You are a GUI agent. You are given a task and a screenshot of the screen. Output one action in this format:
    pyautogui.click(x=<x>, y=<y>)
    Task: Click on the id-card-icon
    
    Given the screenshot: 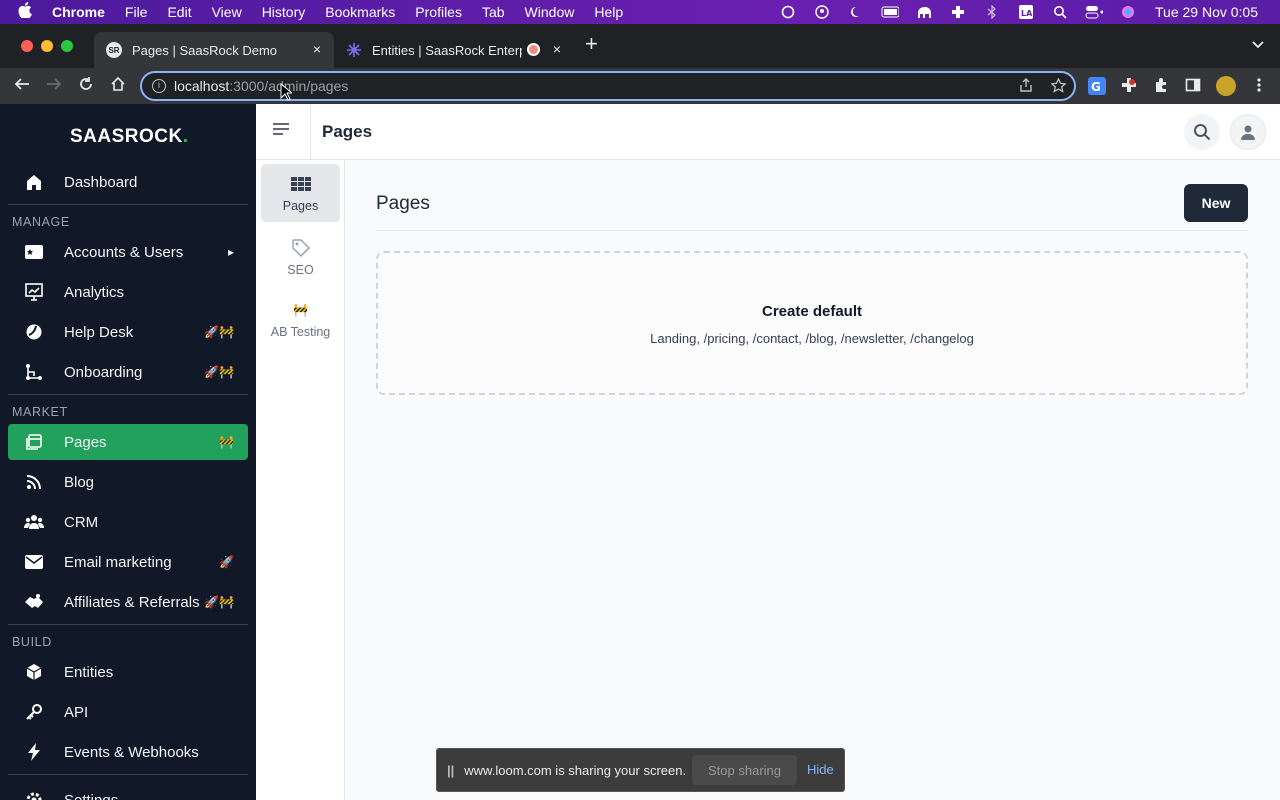 What is the action you would take?
    pyautogui.click(x=34, y=252)
    